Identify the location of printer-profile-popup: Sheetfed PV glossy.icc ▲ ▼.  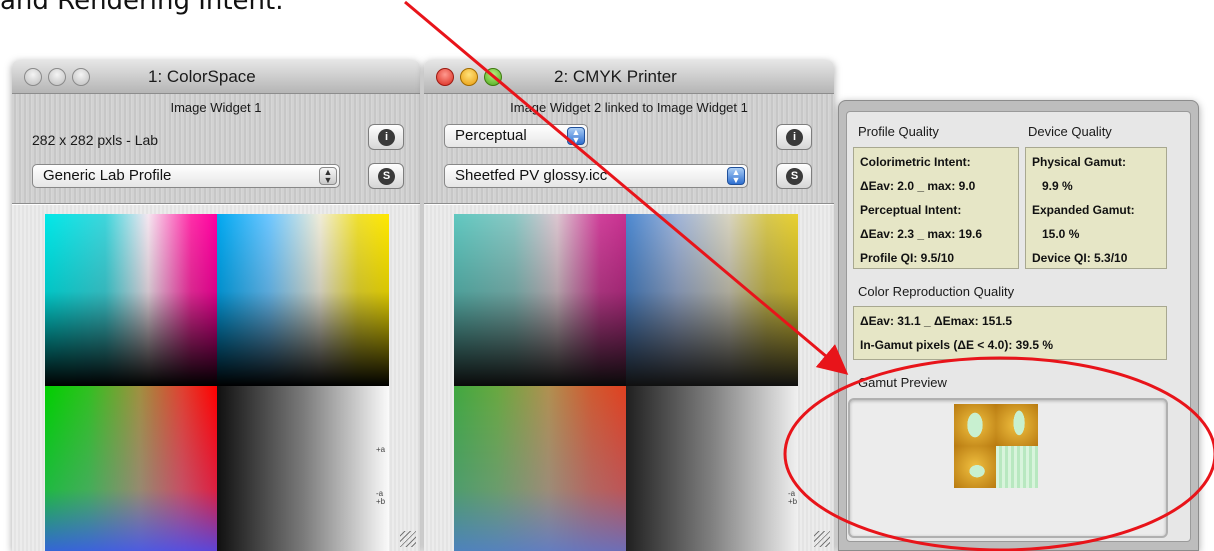
(596, 176).